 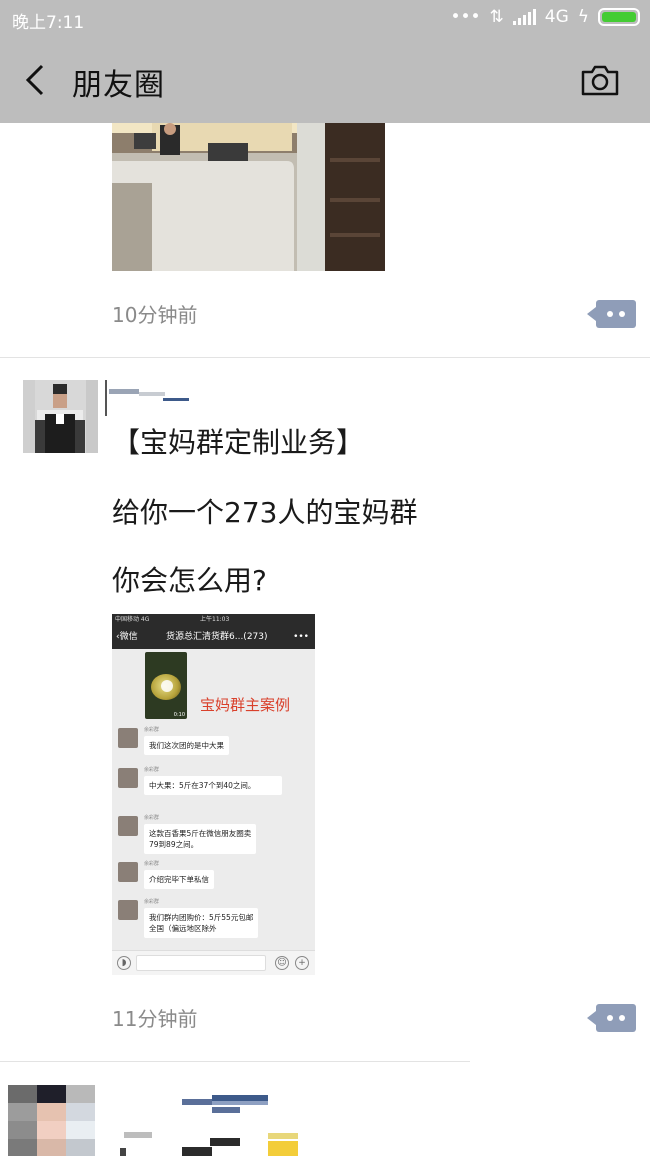 I want to click on image-video-thumbnail: 0:10, so click(x=166, y=685).